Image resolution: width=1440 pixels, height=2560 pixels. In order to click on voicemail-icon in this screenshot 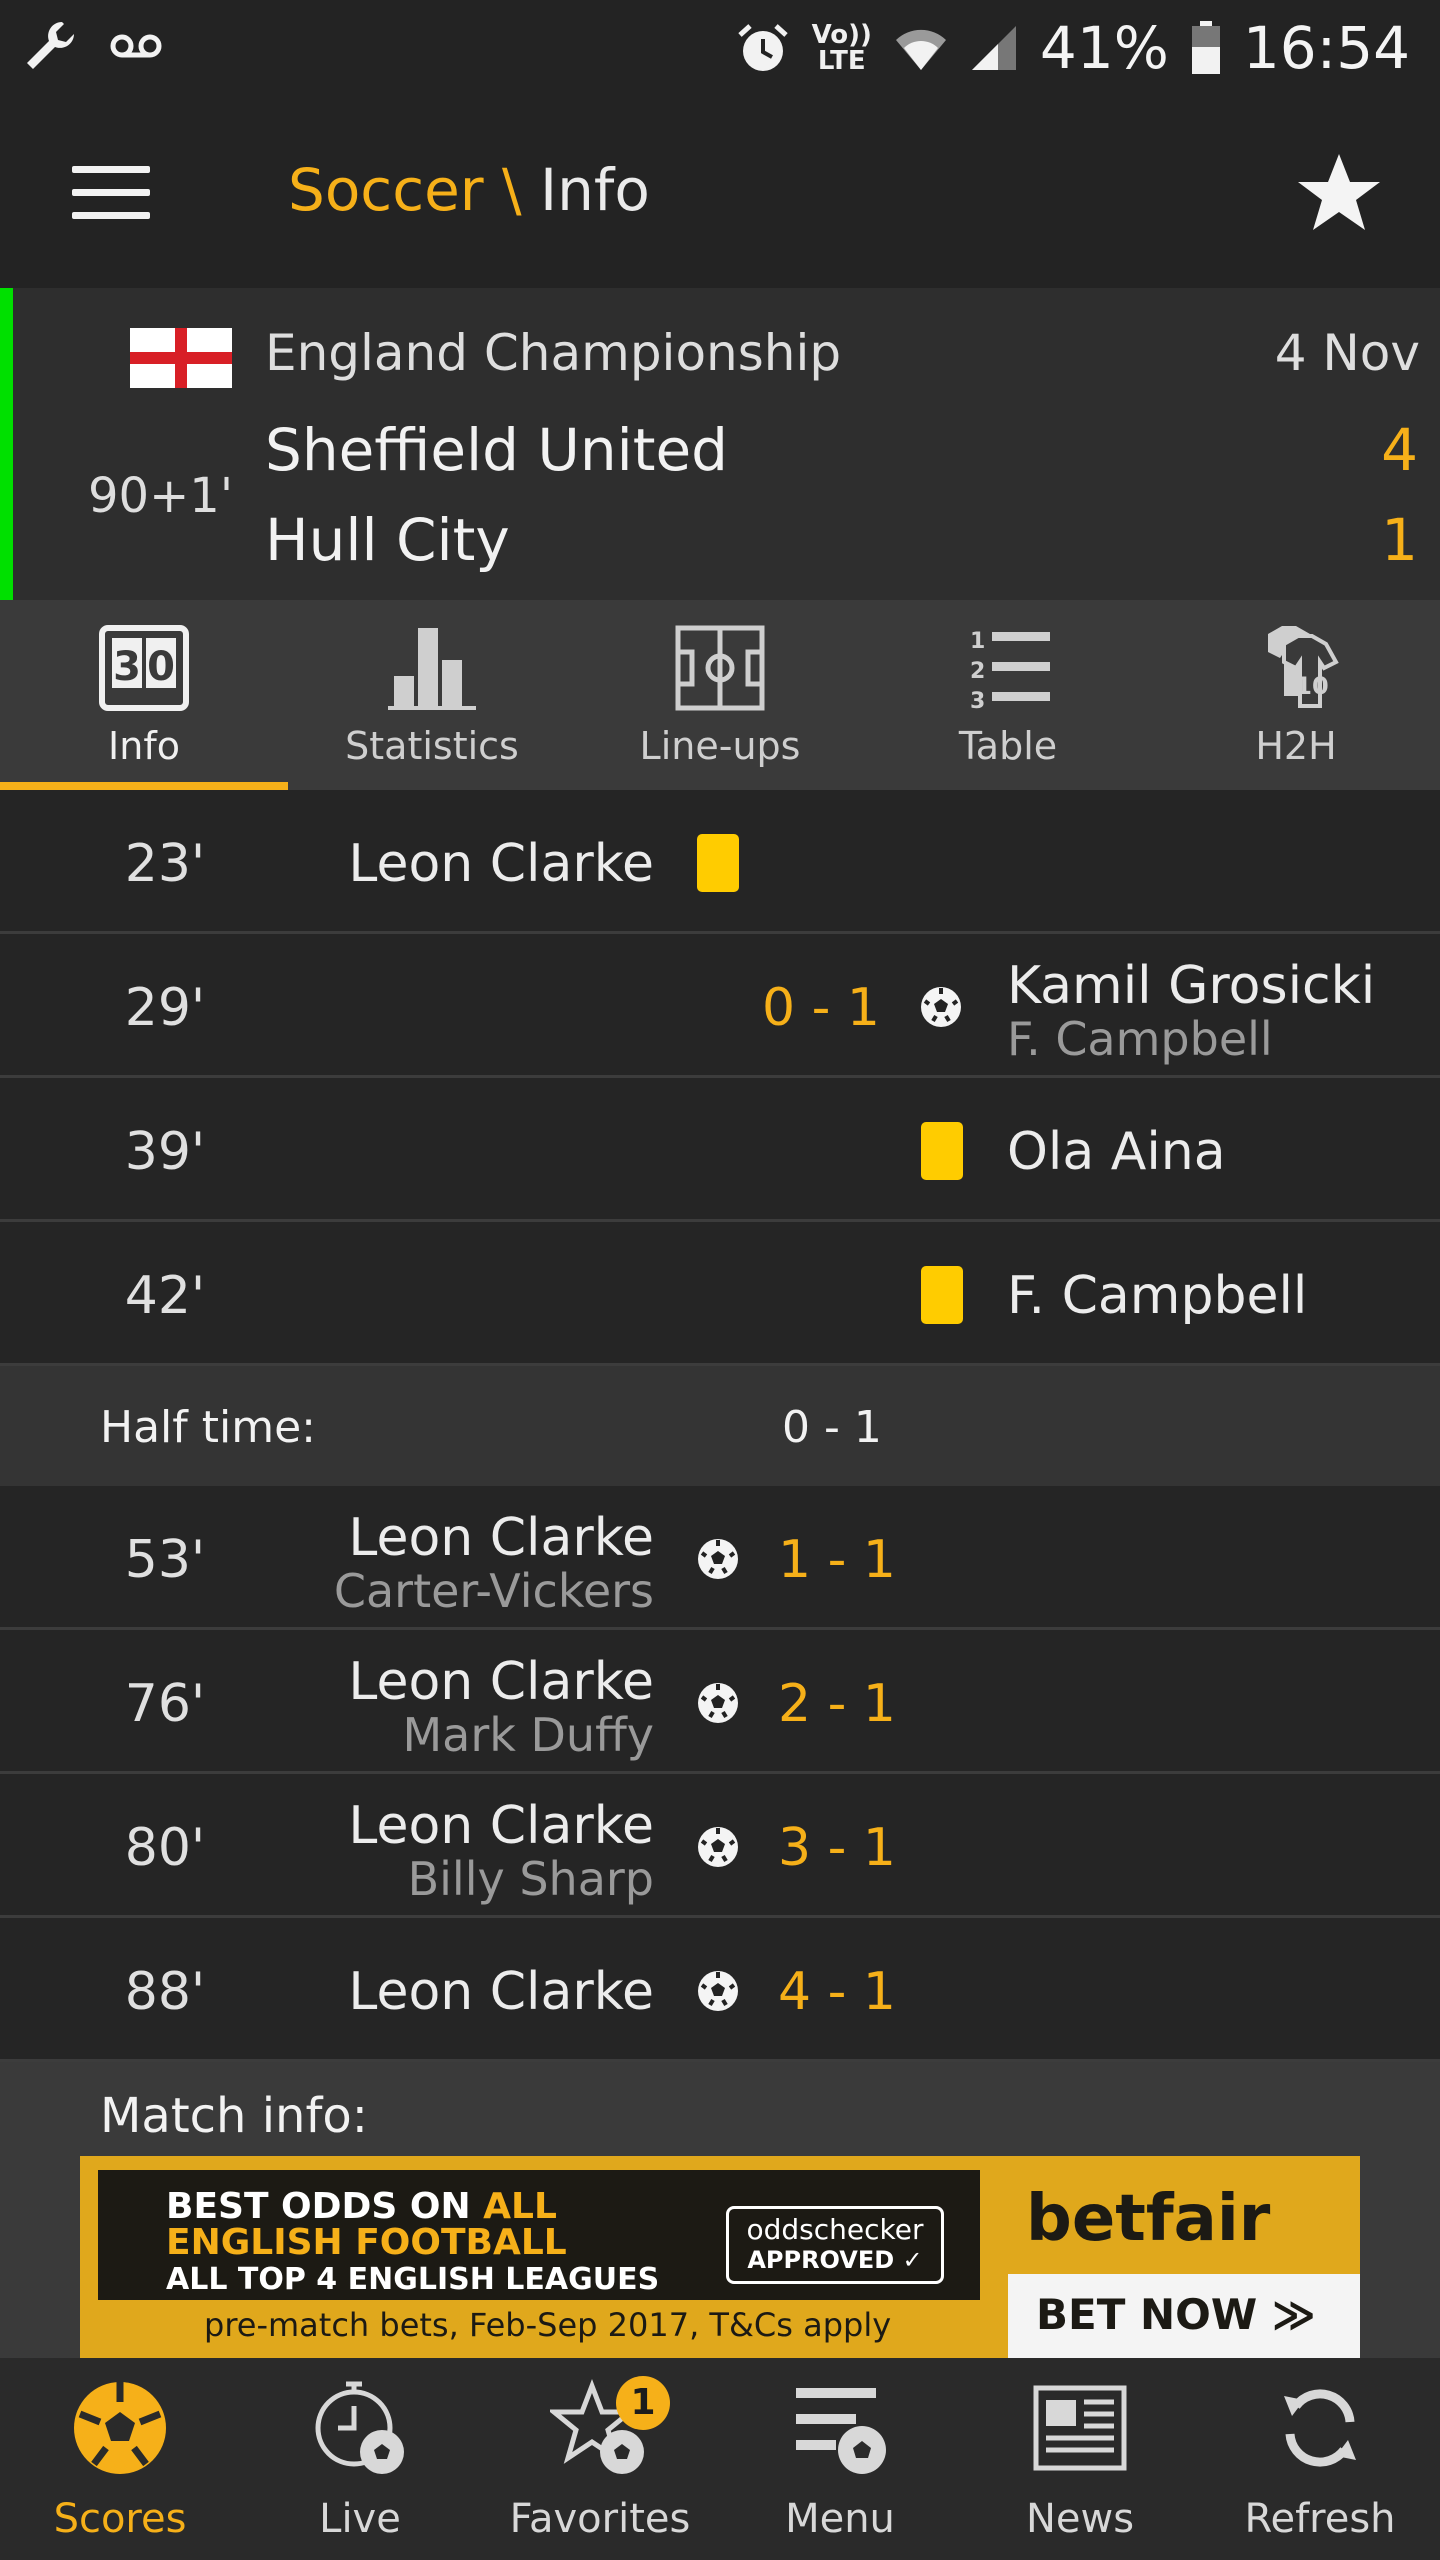, I will do `click(136, 46)`.